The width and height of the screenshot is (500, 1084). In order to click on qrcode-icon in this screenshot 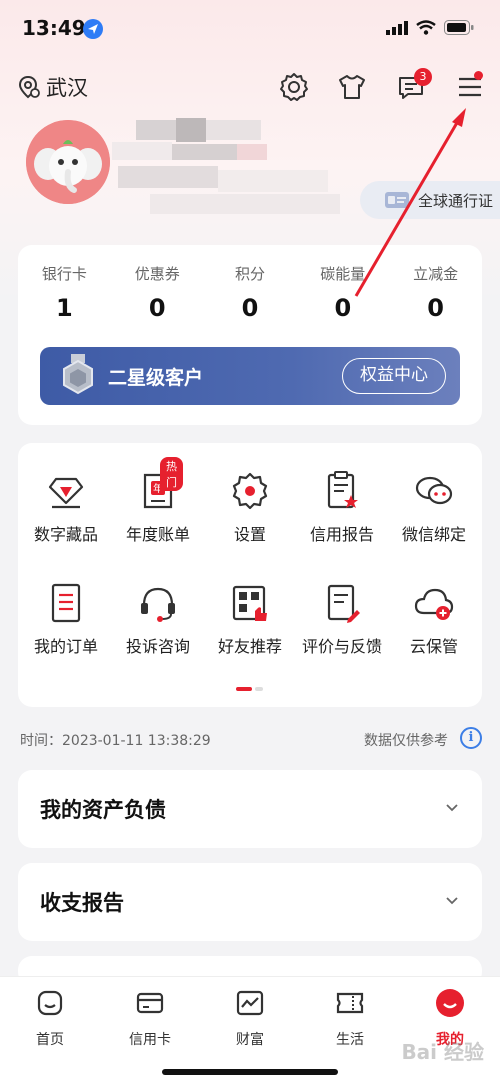, I will do `click(249, 603)`.